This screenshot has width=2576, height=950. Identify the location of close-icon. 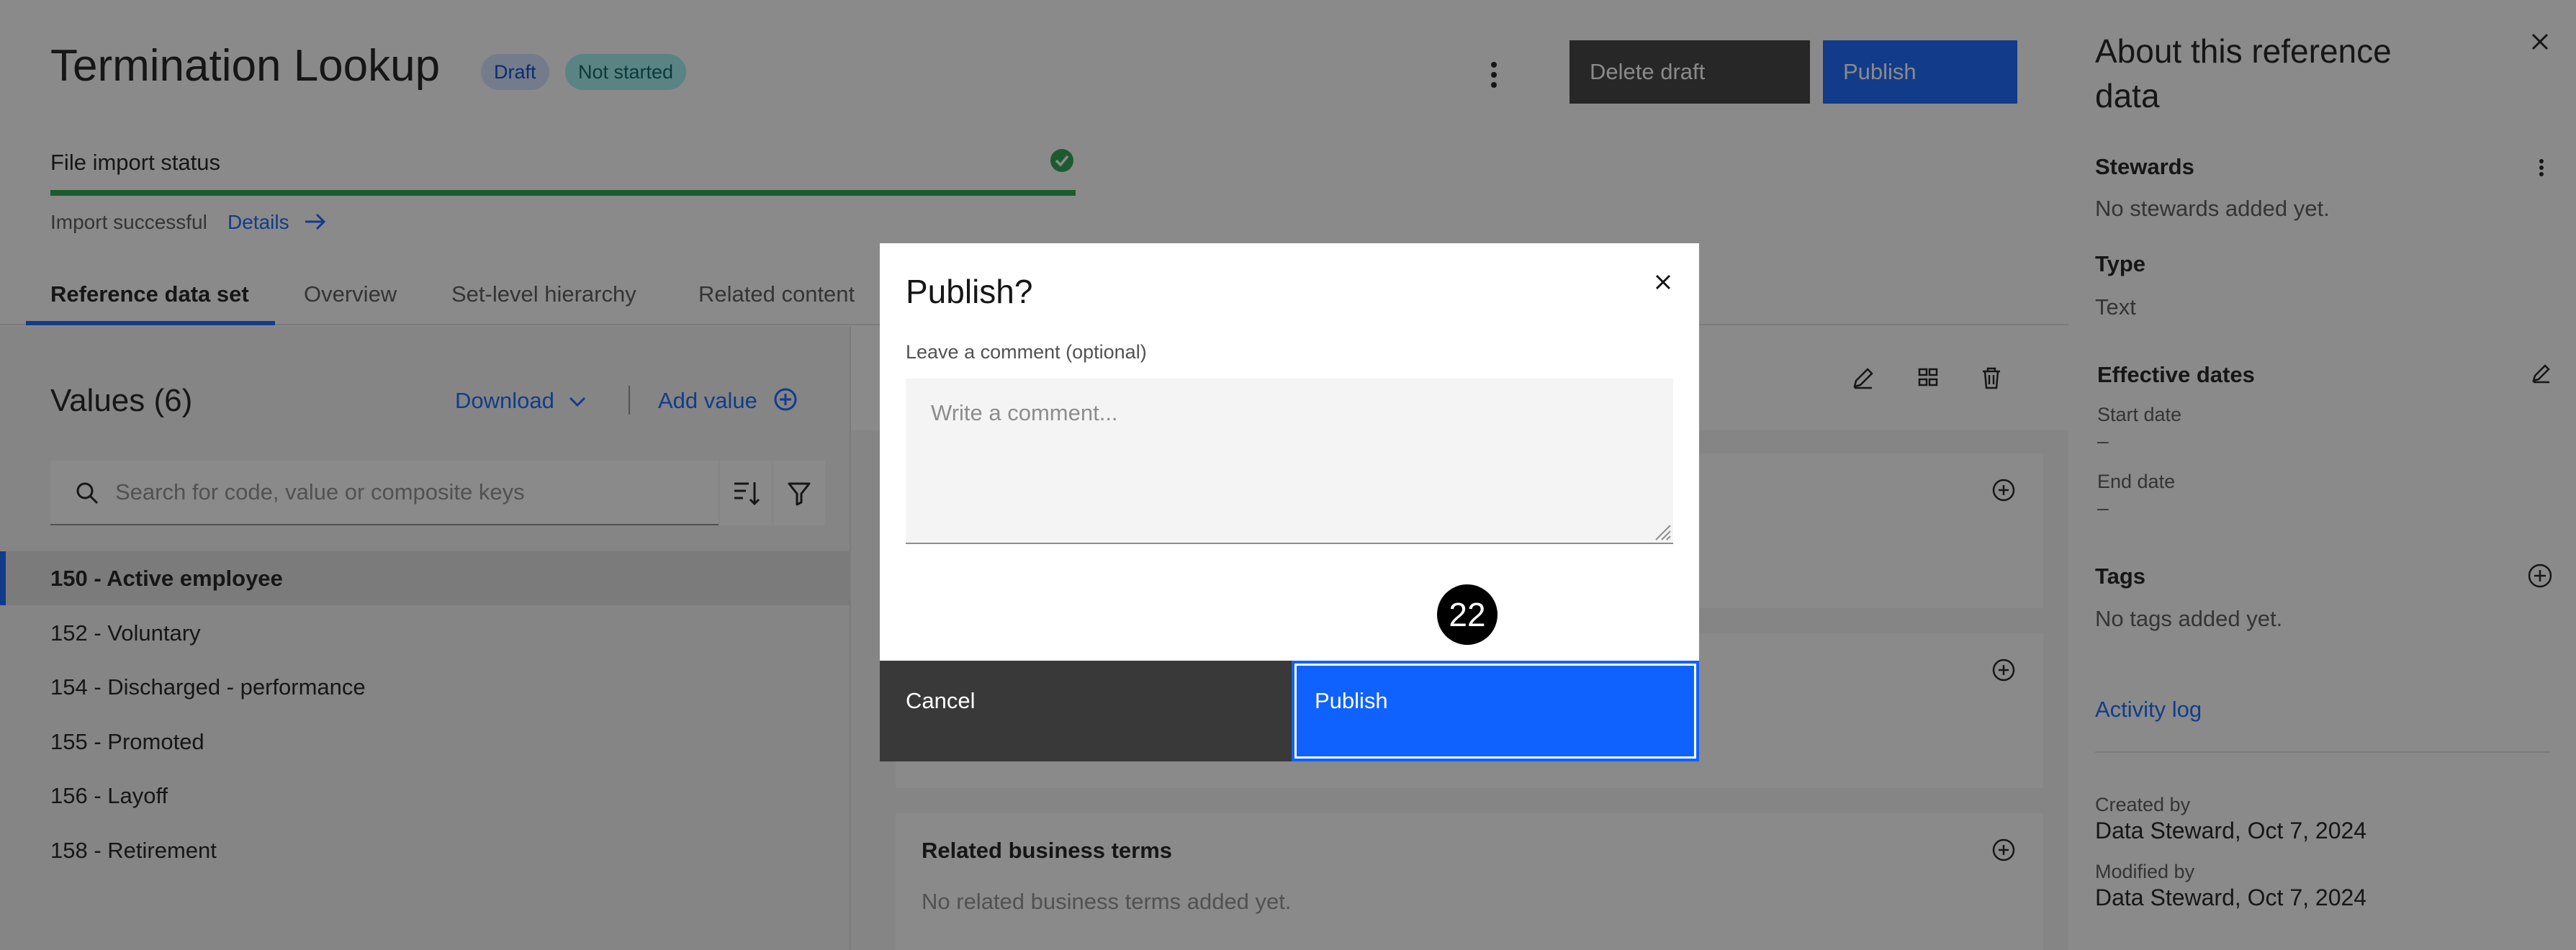
(1663, 282).